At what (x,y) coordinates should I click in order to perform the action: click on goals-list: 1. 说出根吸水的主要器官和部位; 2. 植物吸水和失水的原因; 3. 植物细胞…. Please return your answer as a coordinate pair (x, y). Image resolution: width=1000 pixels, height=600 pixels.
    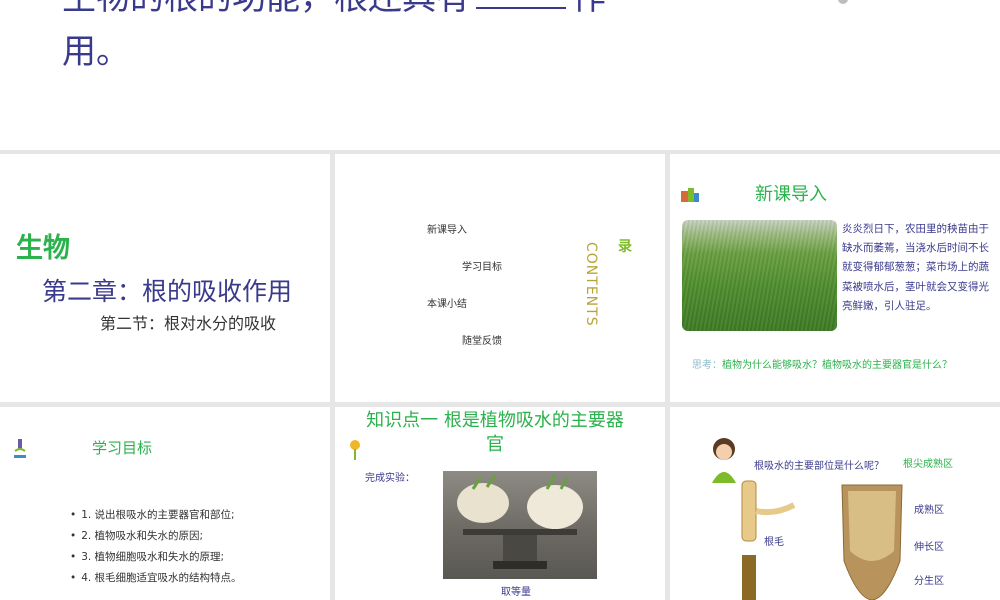
    Looking at the image, I should click on (156, 547).